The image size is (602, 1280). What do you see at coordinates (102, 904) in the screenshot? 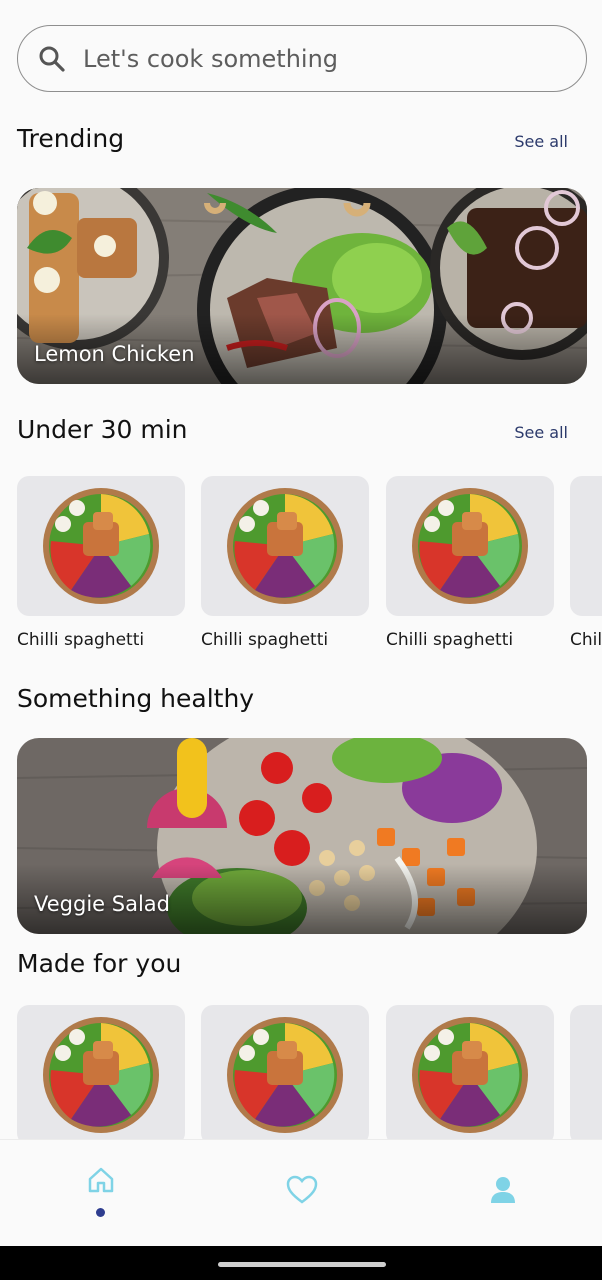
I see `healthy-hero-caption: Veggie Salad` at bounding box center [102, 904].